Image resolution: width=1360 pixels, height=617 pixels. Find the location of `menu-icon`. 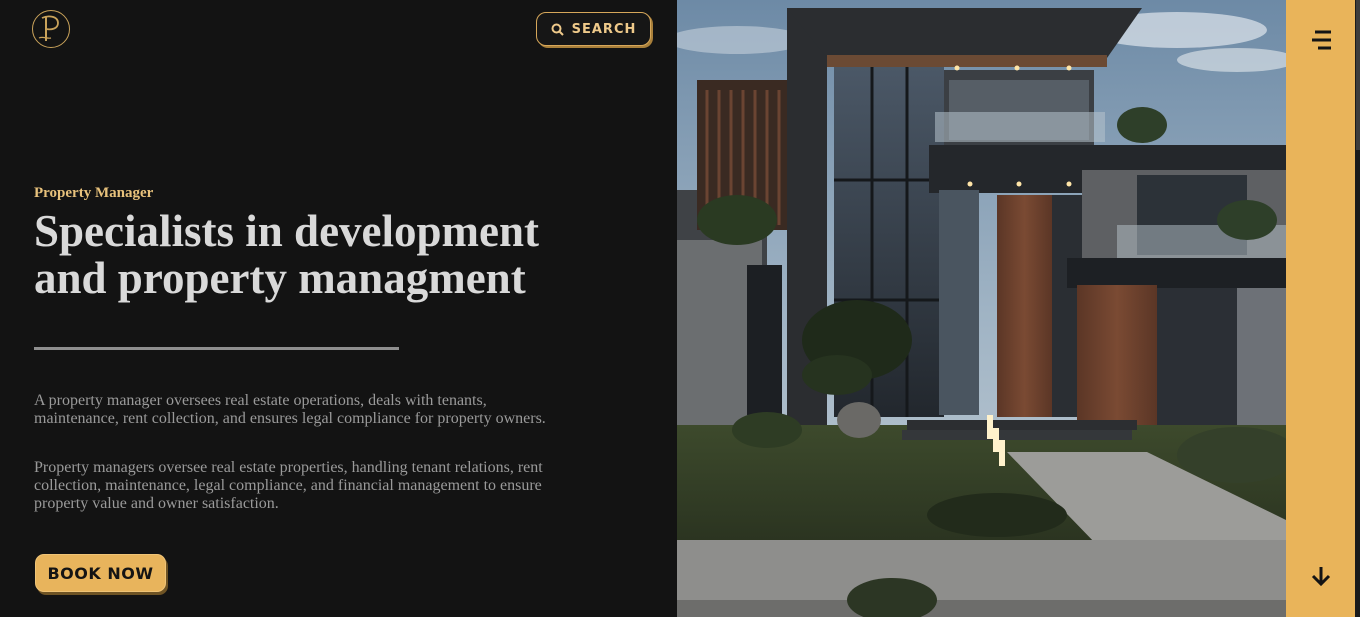

menu-icon is located at coordinates (1322, 40).